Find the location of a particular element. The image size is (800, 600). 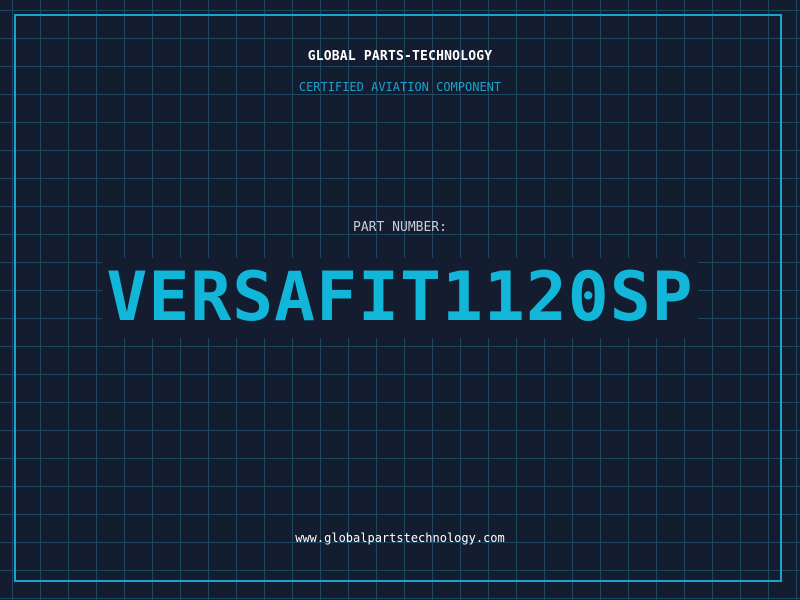

certification-tagline: CERTIFIED AVIATION COMPONENT is located at coordinates (400, 87).